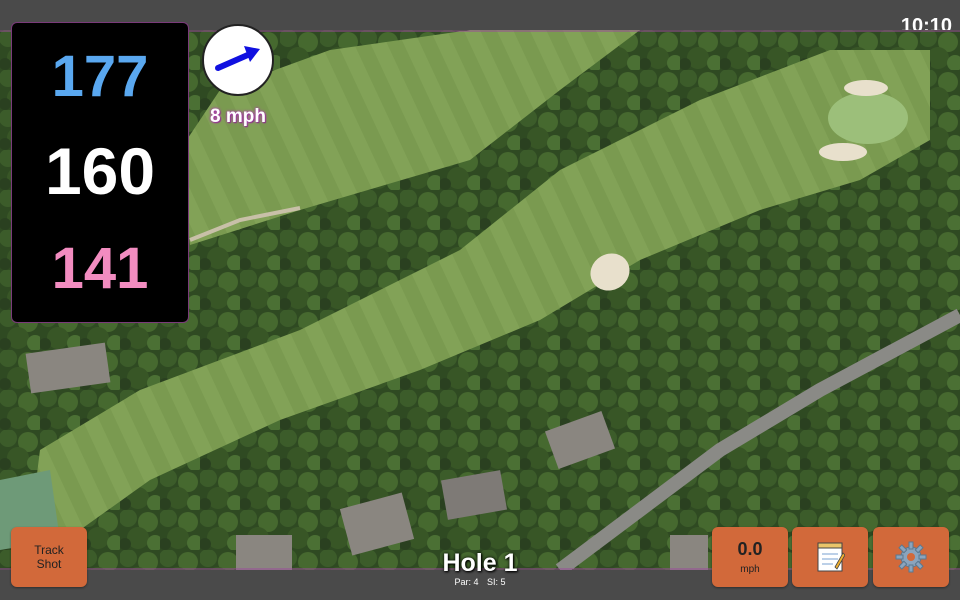  I want to click on gear-icon, so click(911, 557).